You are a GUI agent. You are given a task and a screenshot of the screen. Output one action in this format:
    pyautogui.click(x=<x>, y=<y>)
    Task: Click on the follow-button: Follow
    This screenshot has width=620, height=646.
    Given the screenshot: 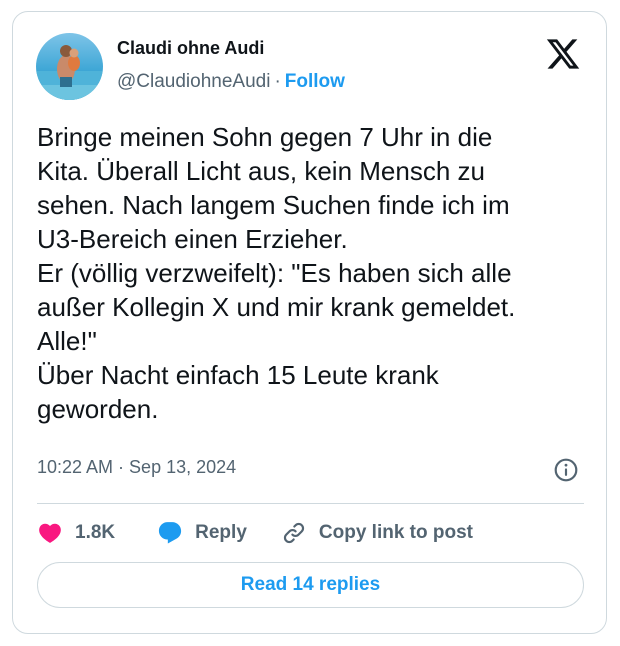 What is the action you would take?
    pyautogui.click(x=315, y=81)
    